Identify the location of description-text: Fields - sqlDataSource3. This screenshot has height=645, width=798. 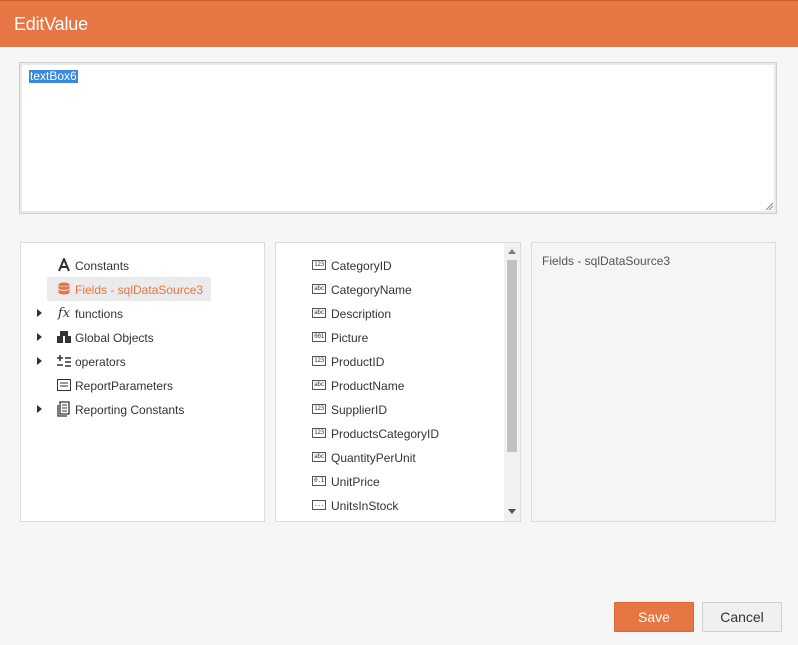
(606, 261).